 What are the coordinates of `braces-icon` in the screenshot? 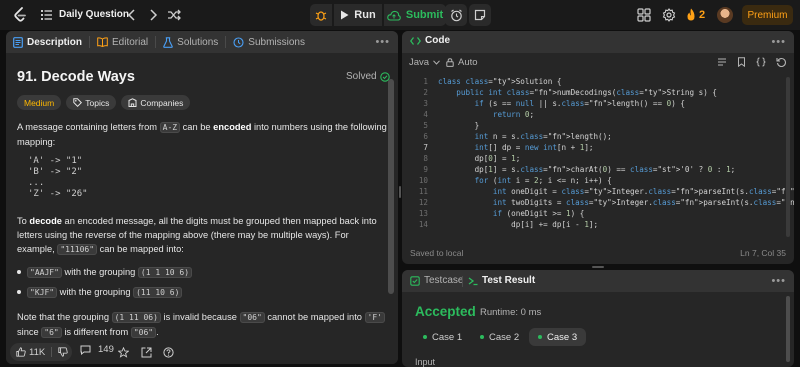 It's located at (761, 62).